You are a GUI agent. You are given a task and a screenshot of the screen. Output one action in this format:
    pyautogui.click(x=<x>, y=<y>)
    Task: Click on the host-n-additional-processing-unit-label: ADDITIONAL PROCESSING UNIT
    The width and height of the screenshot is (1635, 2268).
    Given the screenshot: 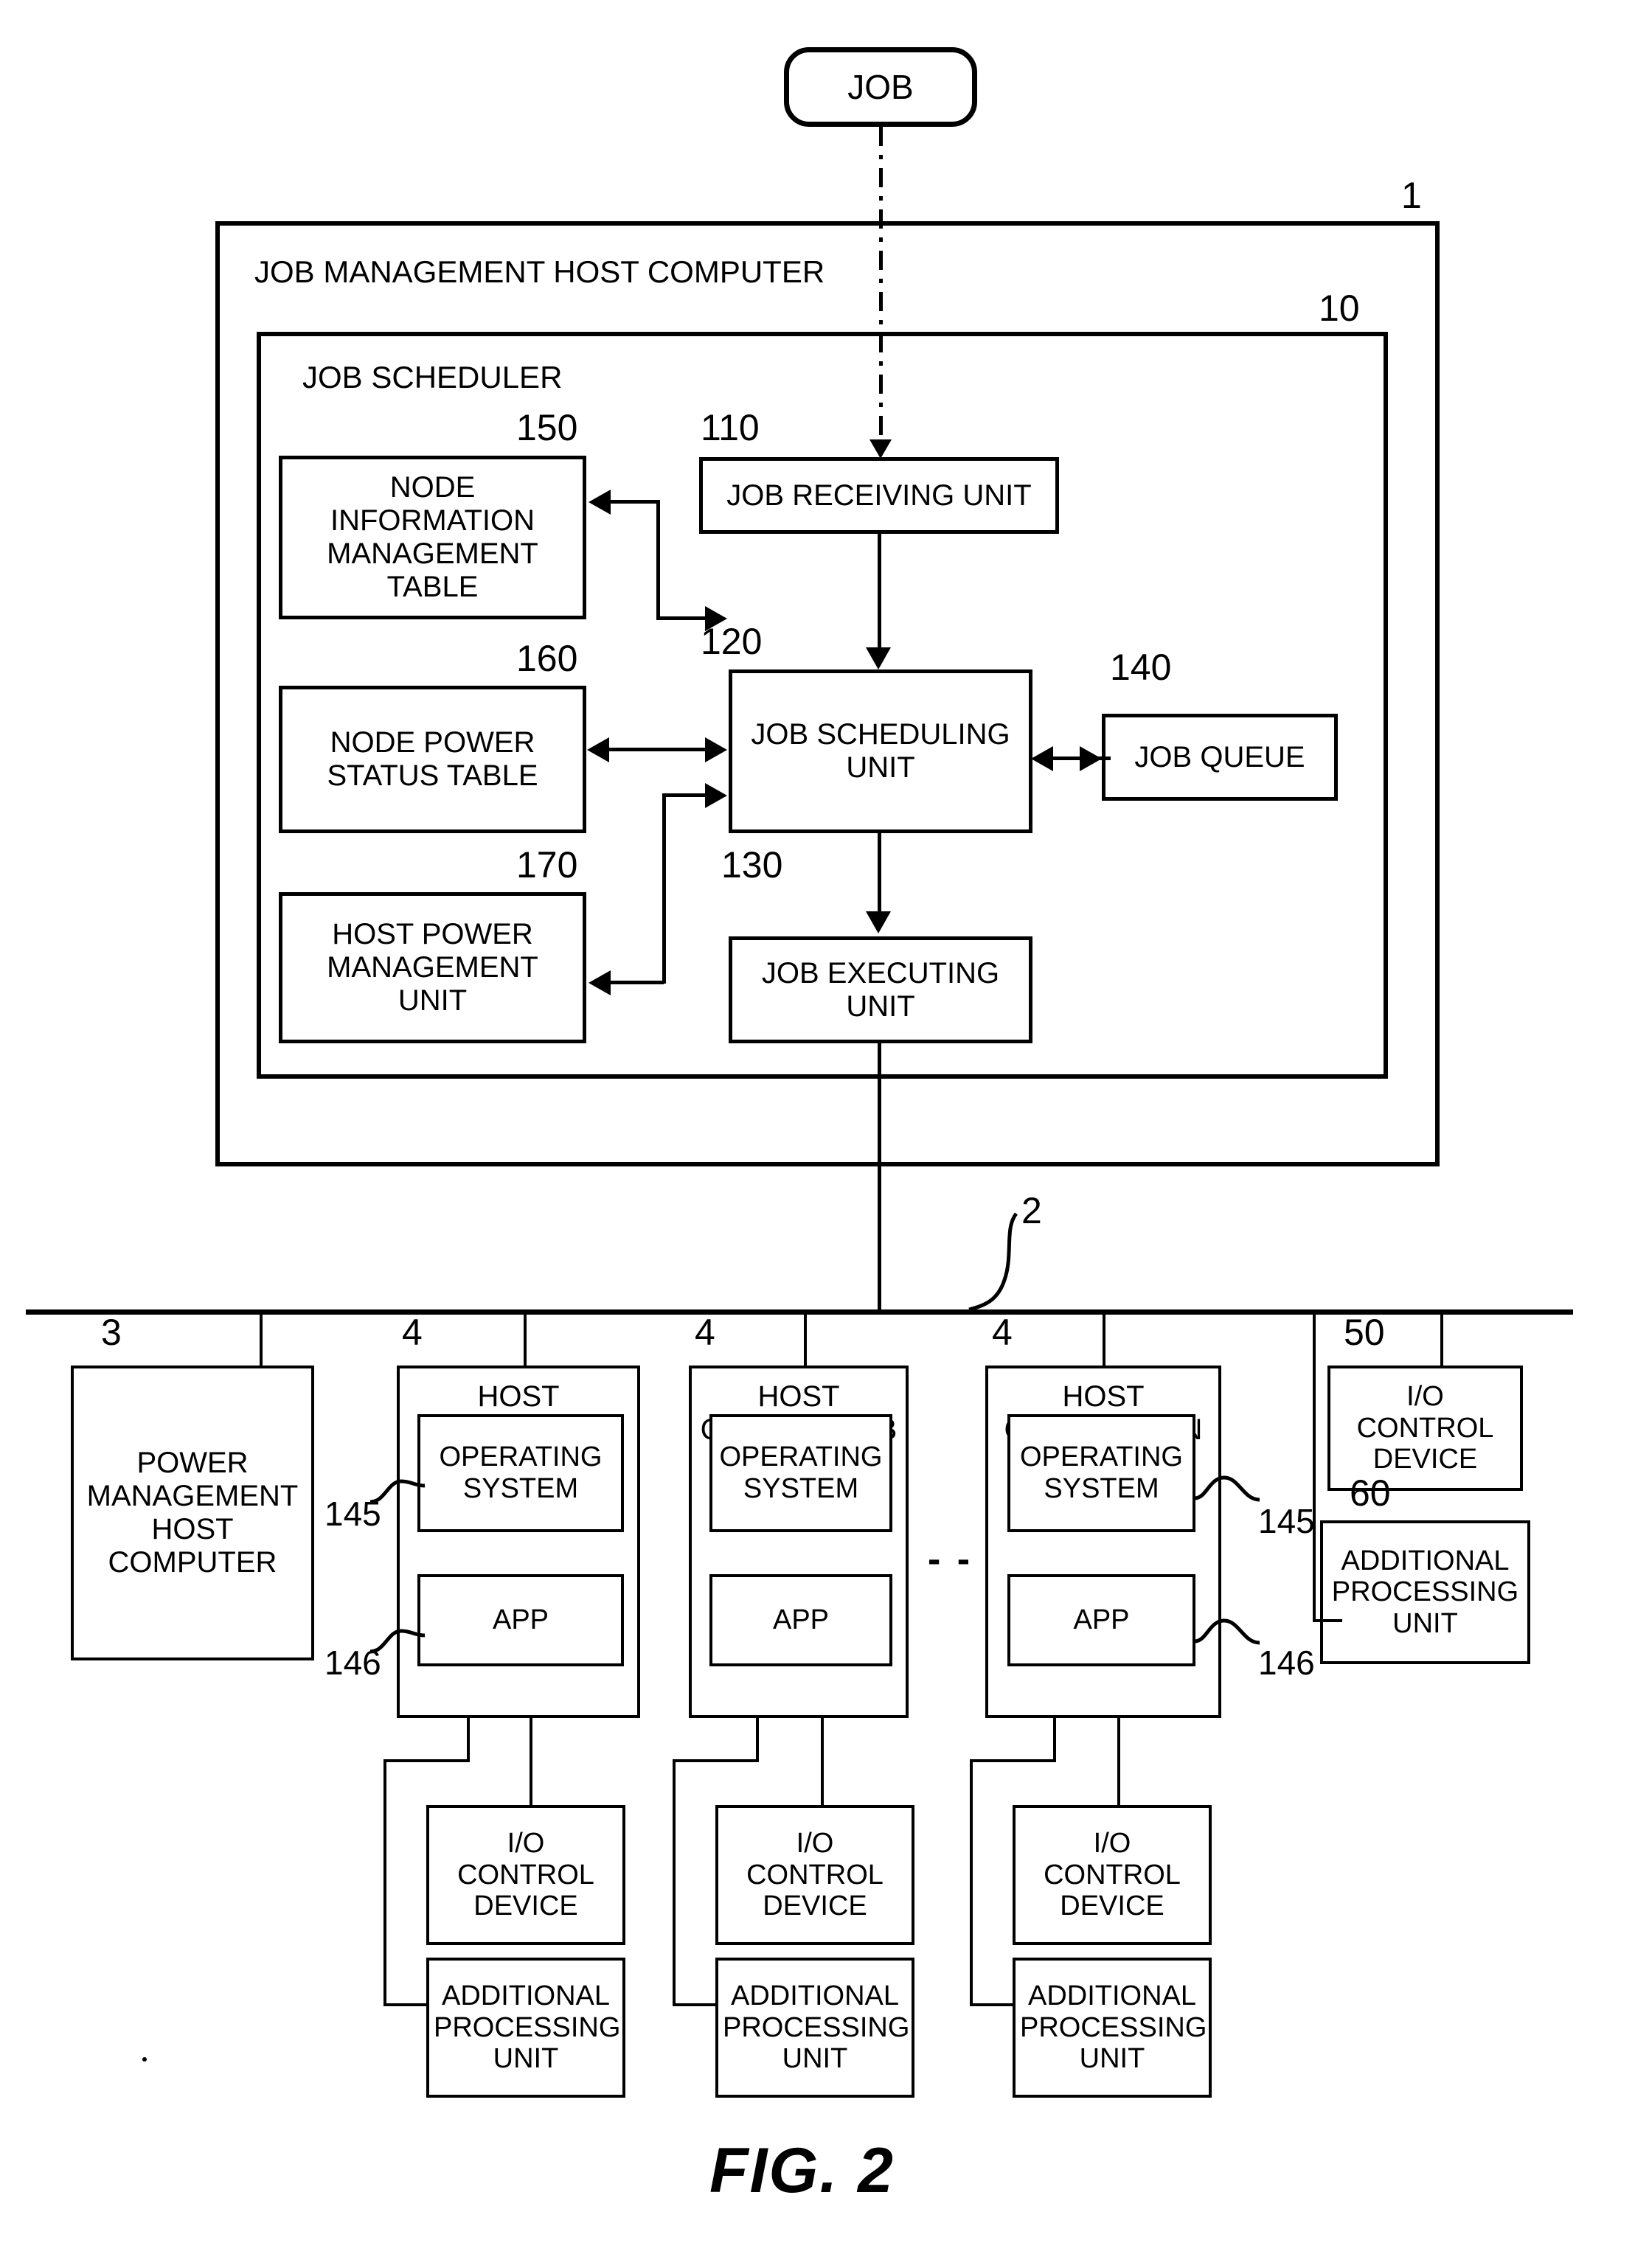 What is the action you would take?
    pyautogui.click(x=1113, y=2028)
    